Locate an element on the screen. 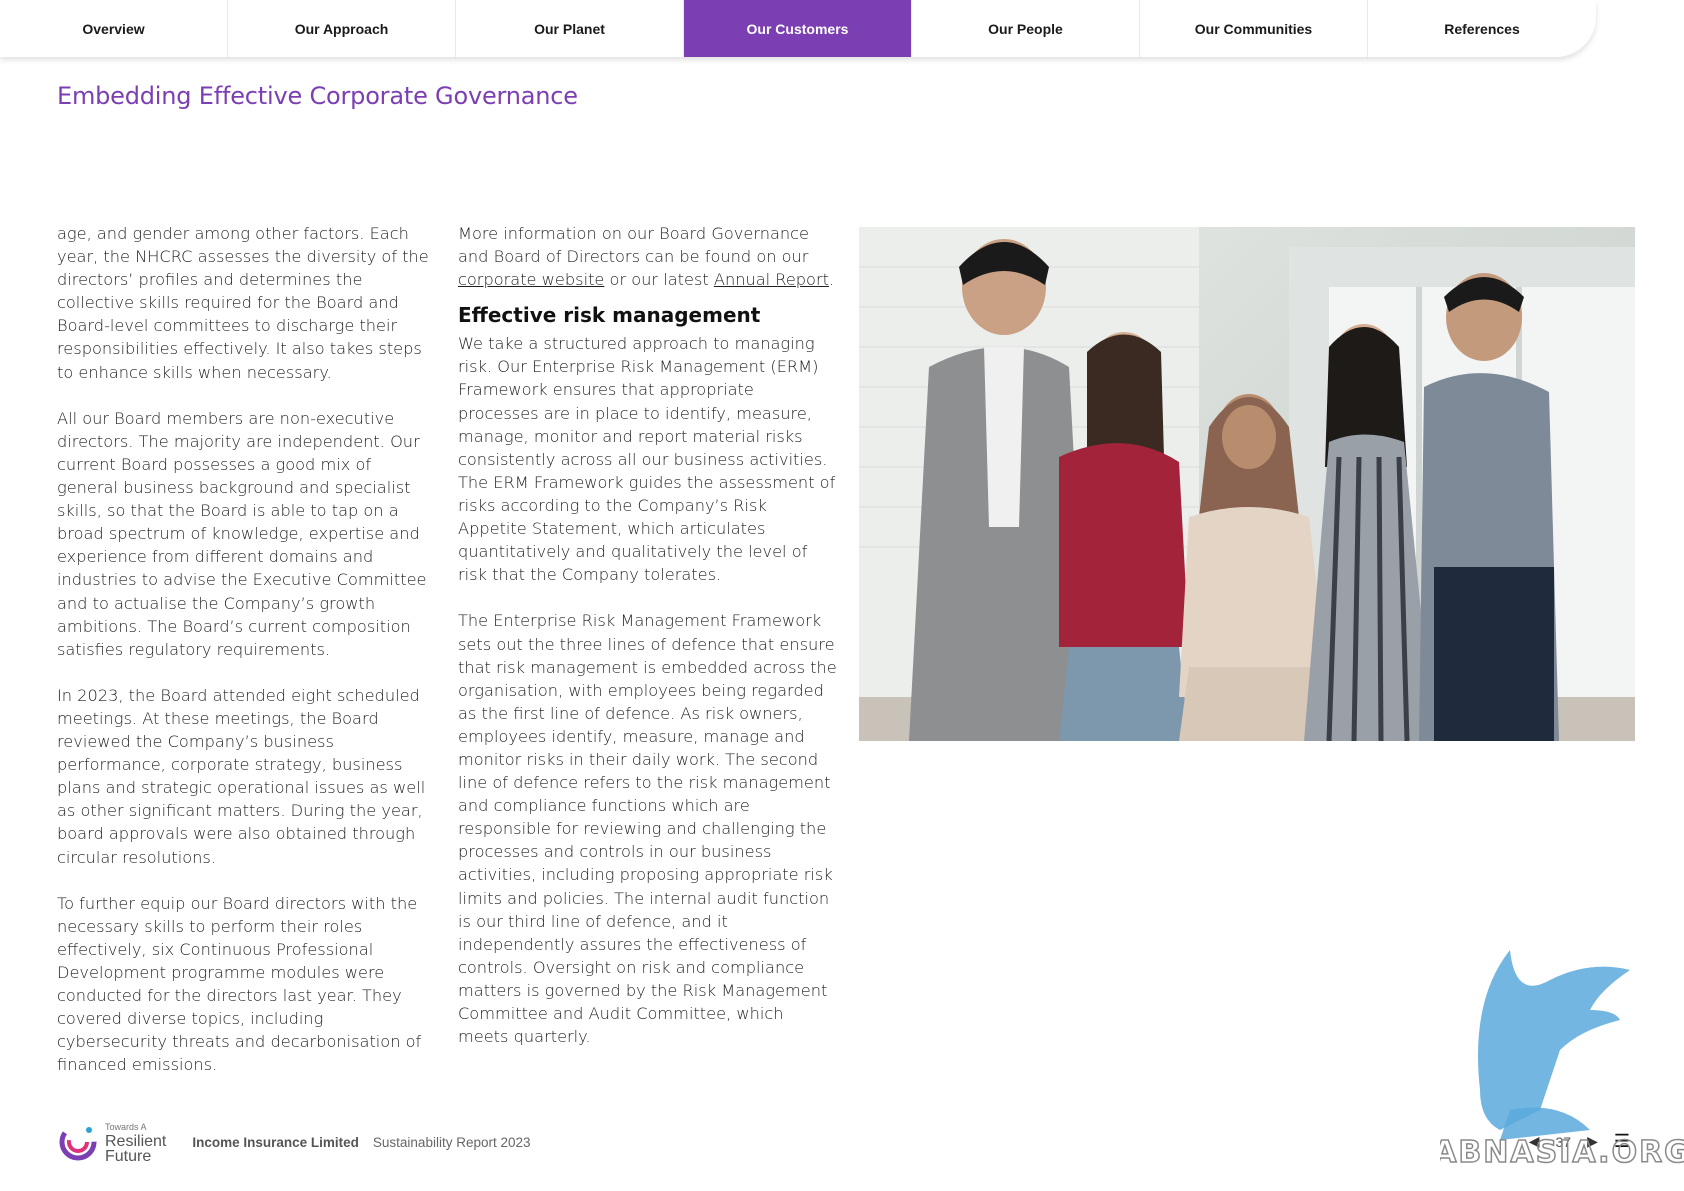 The width and height of the screenshot is (1684, 1191). company-name: Income Insurance Limited is located at coordinates (275, 1142).